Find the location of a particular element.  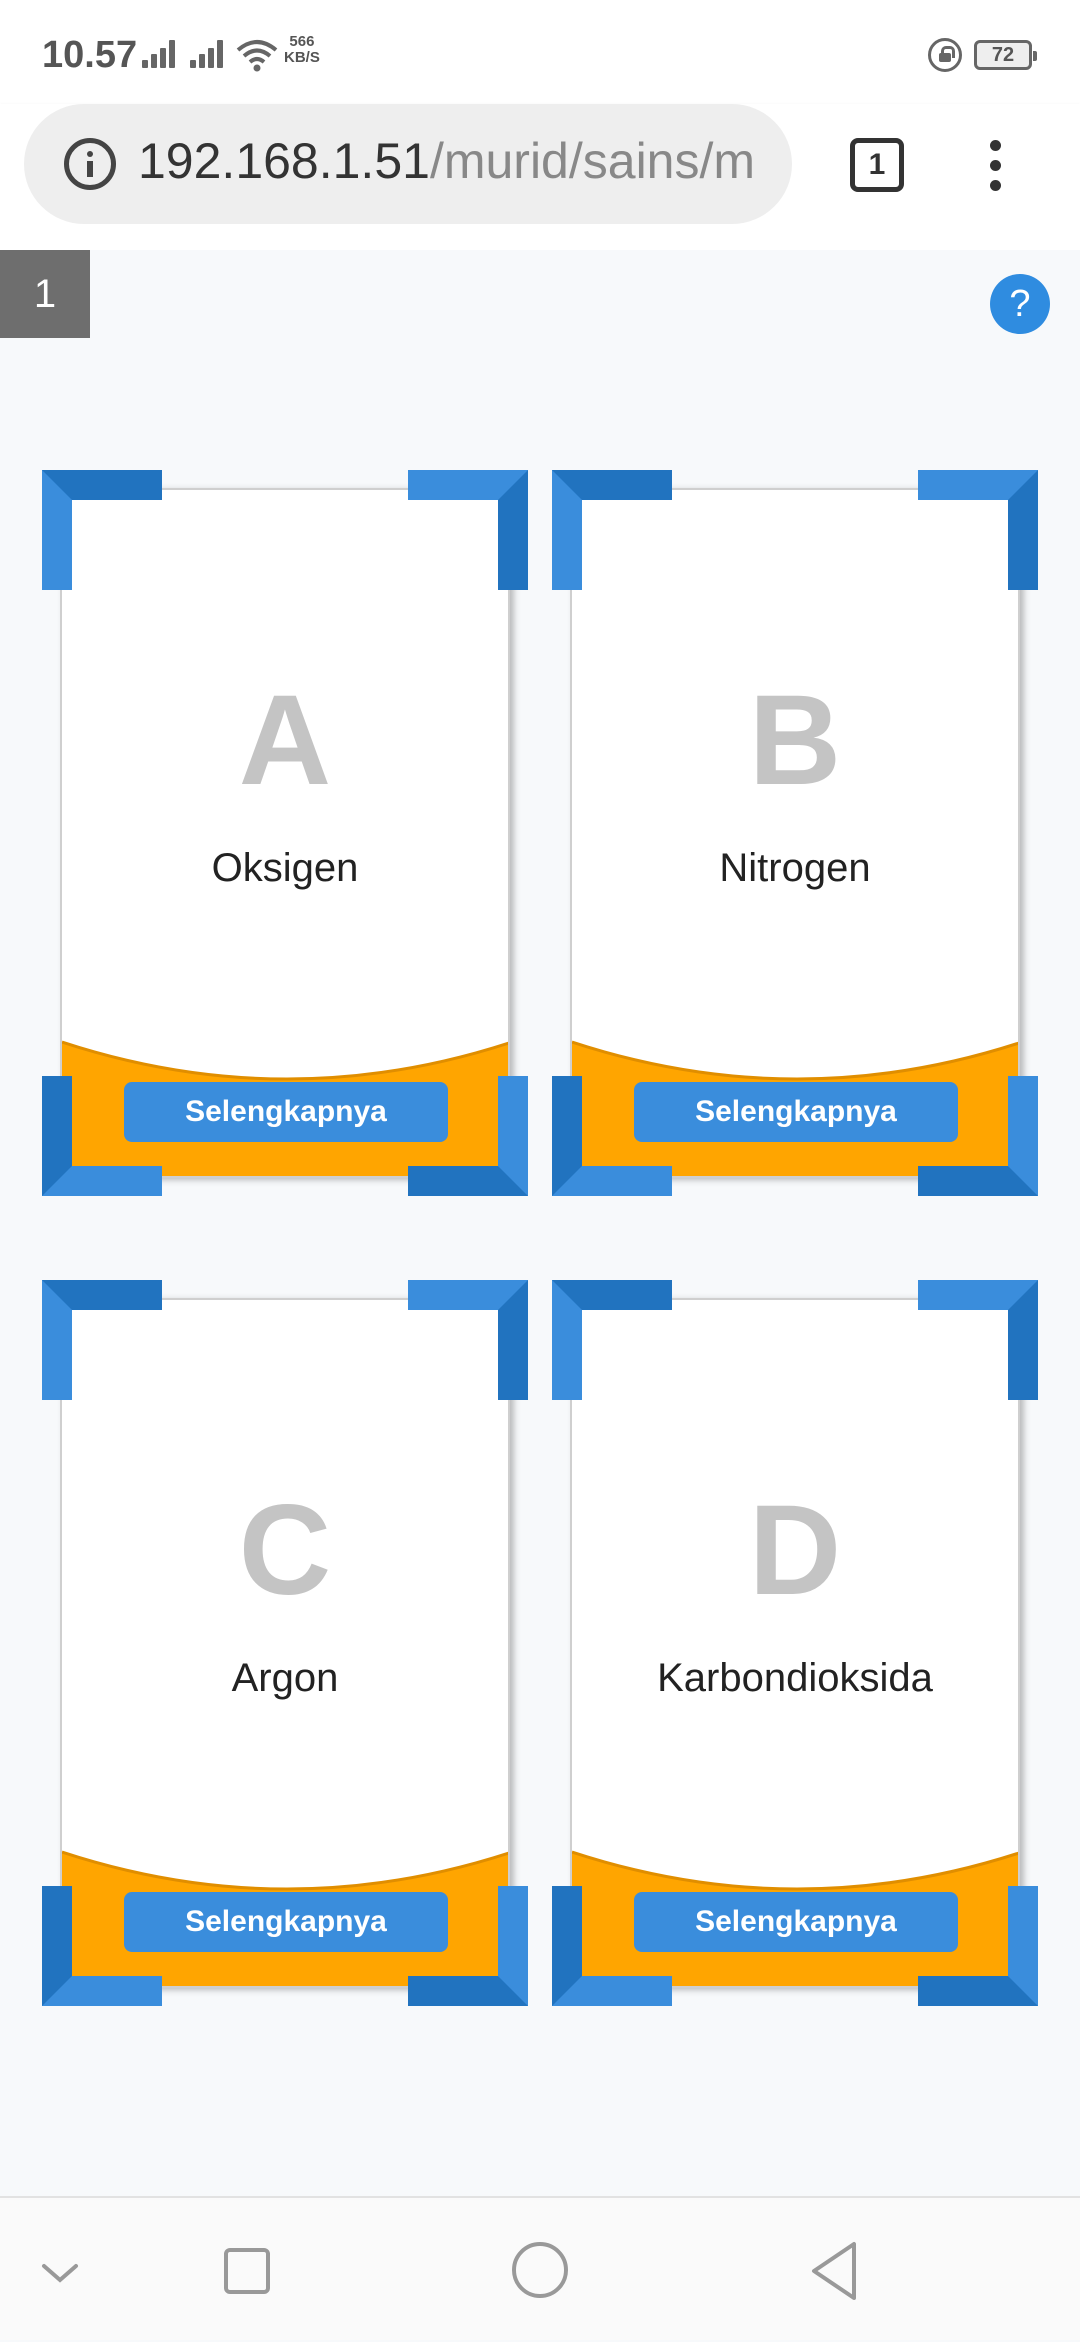

tab-count: 1 is located at coordinates (877, 164).